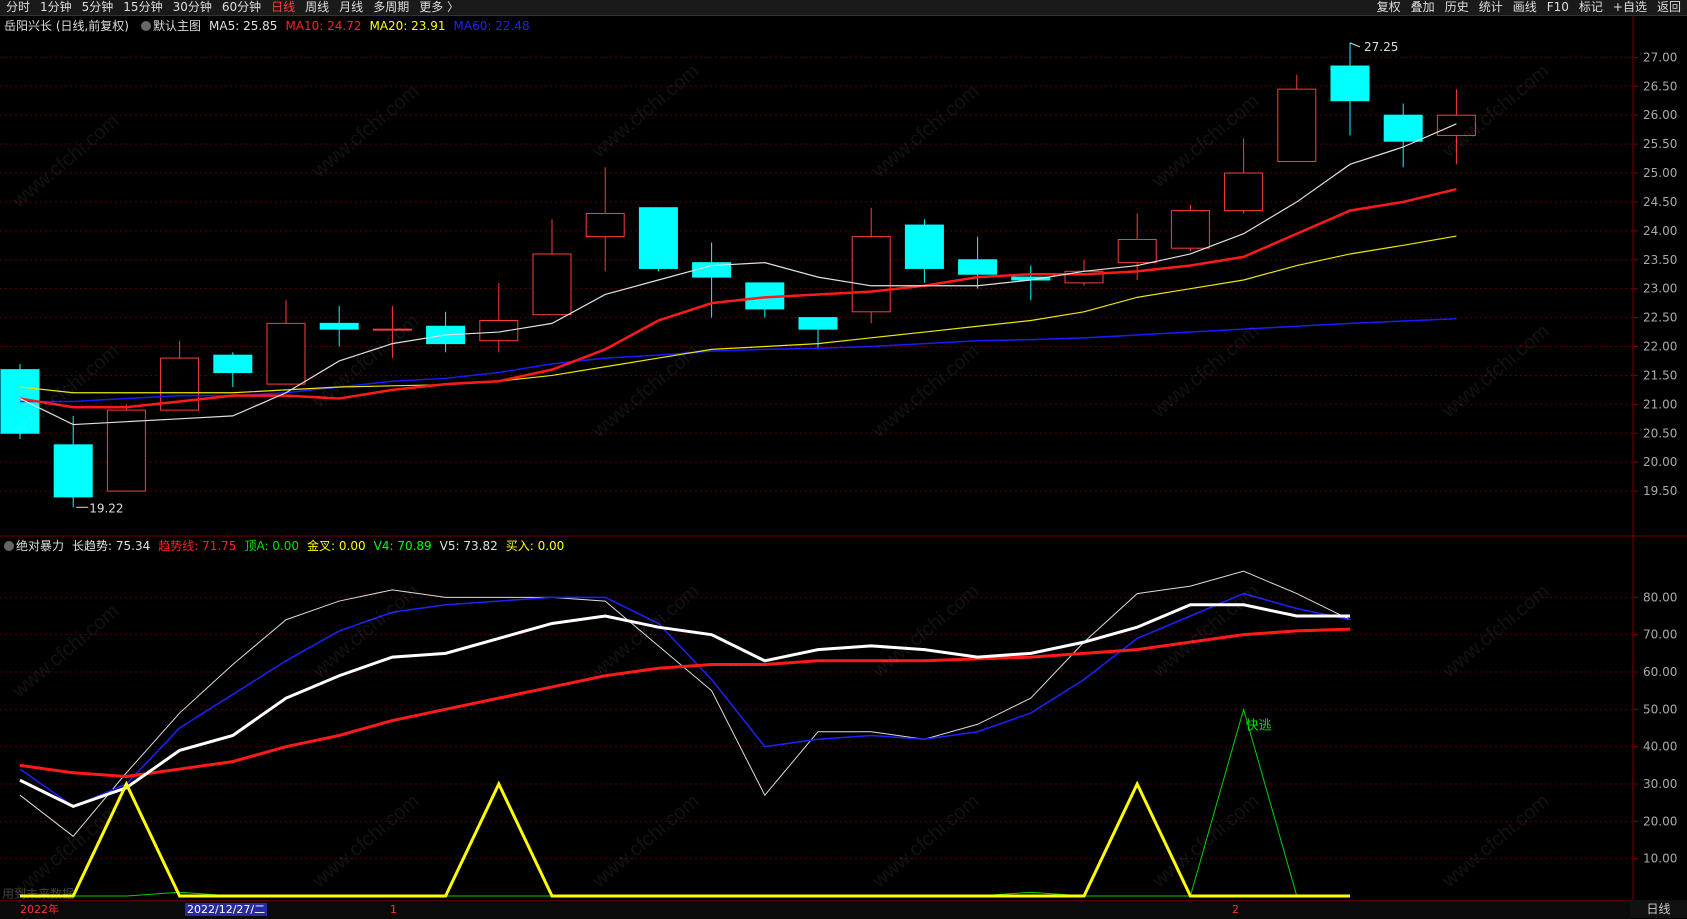  What do you see at coordinates (1235, 909) in the screenshot?
I see `month-label-feb: 2` at bounding box center [1235, 909].